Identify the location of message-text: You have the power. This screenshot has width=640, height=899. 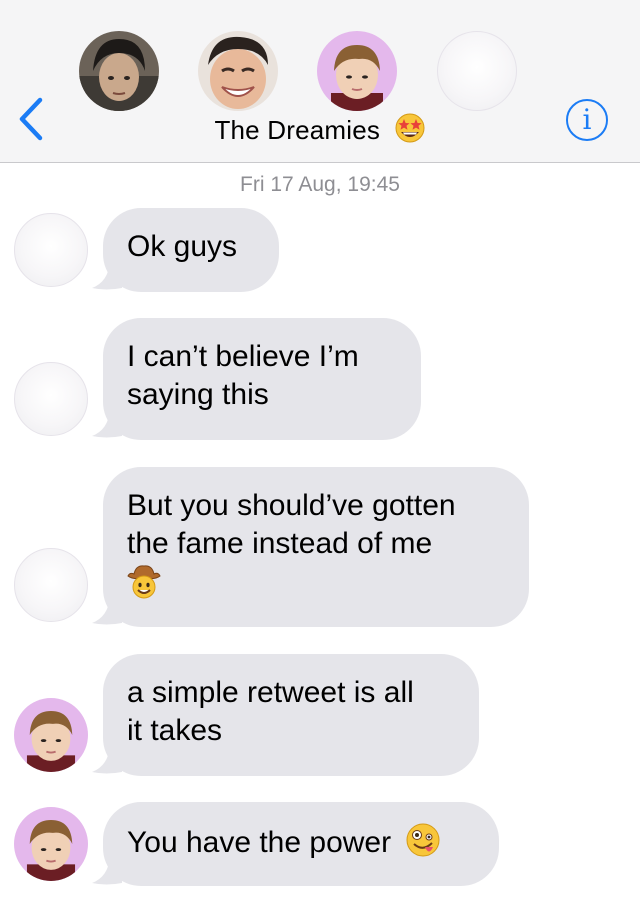
(259, 842).